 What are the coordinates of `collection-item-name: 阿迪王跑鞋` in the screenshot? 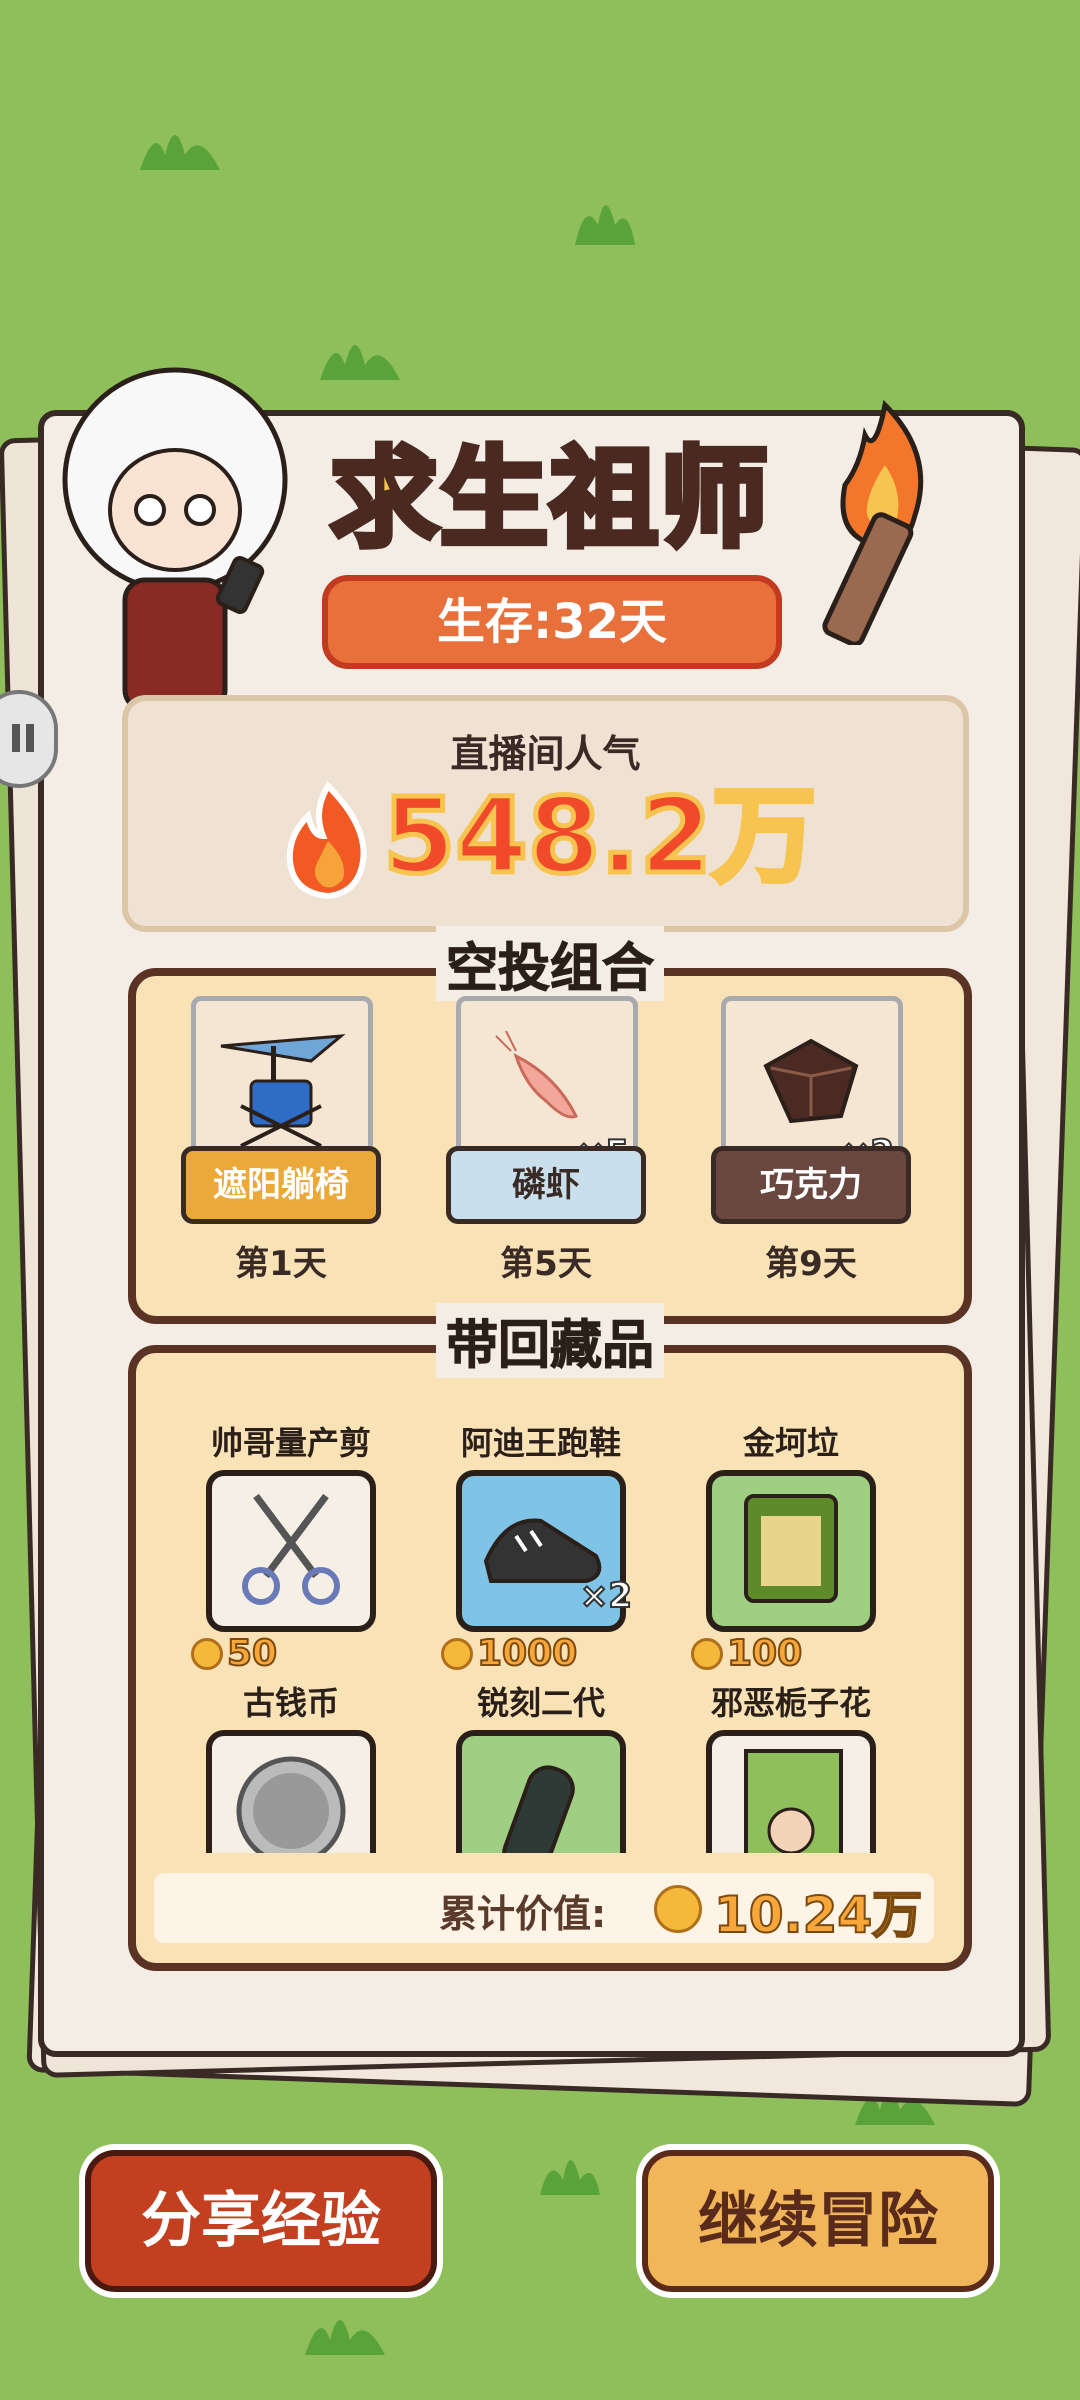 It's located at (540, 1443).